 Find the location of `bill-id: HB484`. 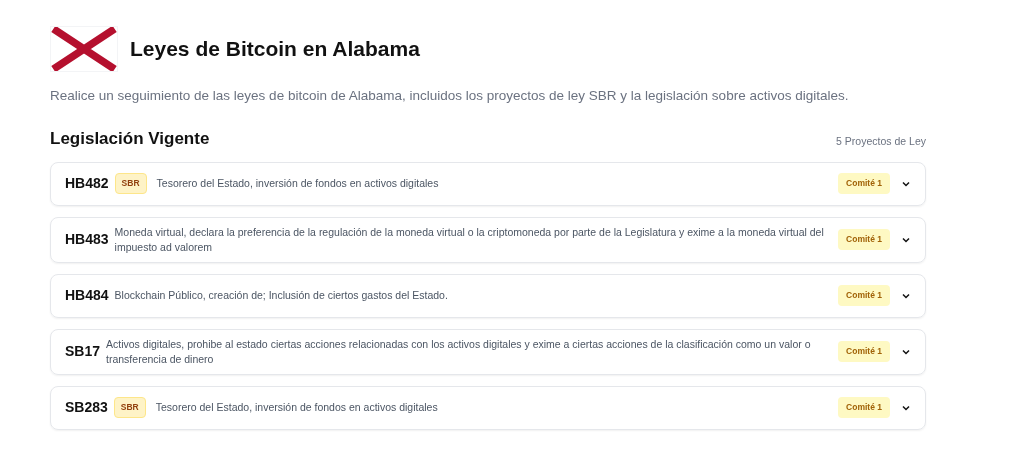

bill-id: HB484 is located at coordinates (87, 296).